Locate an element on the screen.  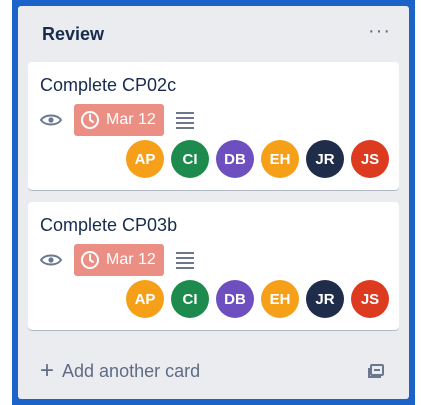
card-template-icon is located at coordinates (377, 371).